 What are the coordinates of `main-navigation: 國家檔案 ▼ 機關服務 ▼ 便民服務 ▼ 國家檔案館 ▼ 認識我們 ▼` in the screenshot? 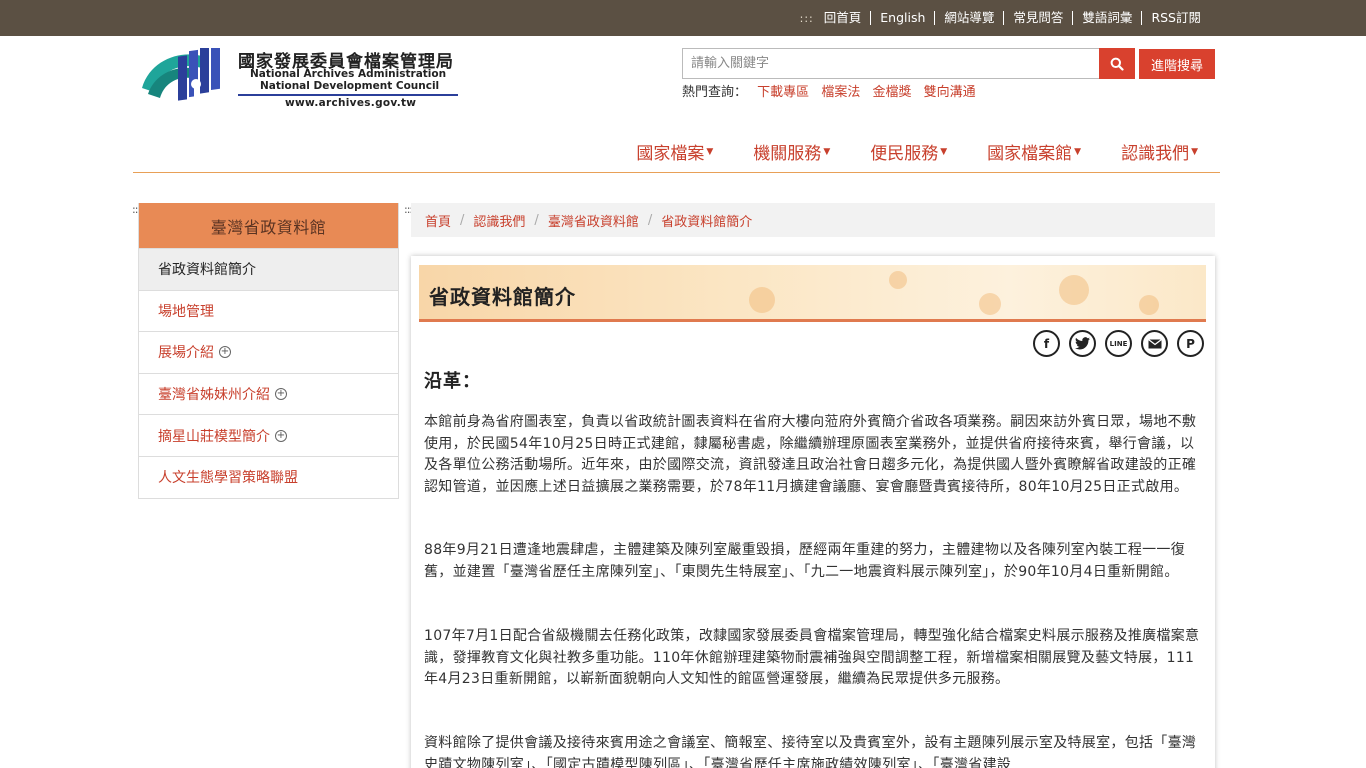 It's located at (897, 151).